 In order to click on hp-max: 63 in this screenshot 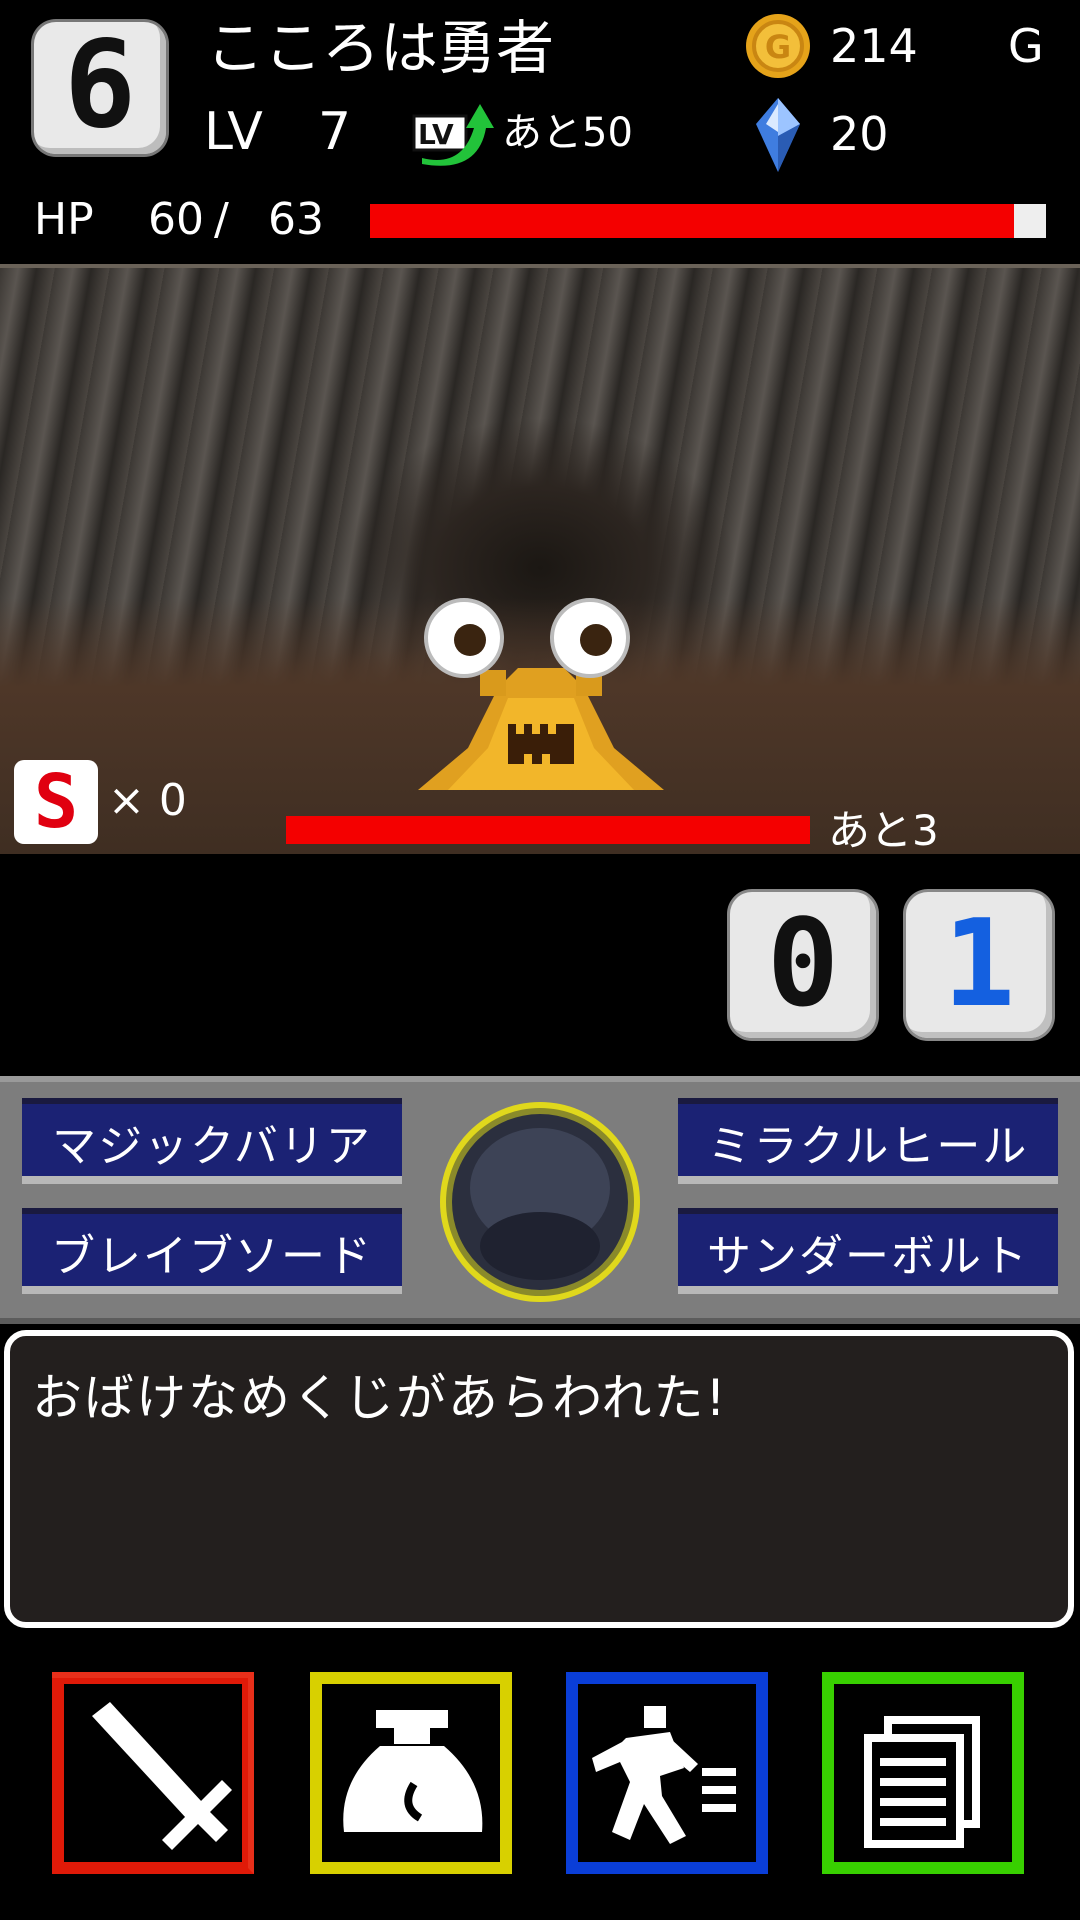, I will do `click(296, 219)`.